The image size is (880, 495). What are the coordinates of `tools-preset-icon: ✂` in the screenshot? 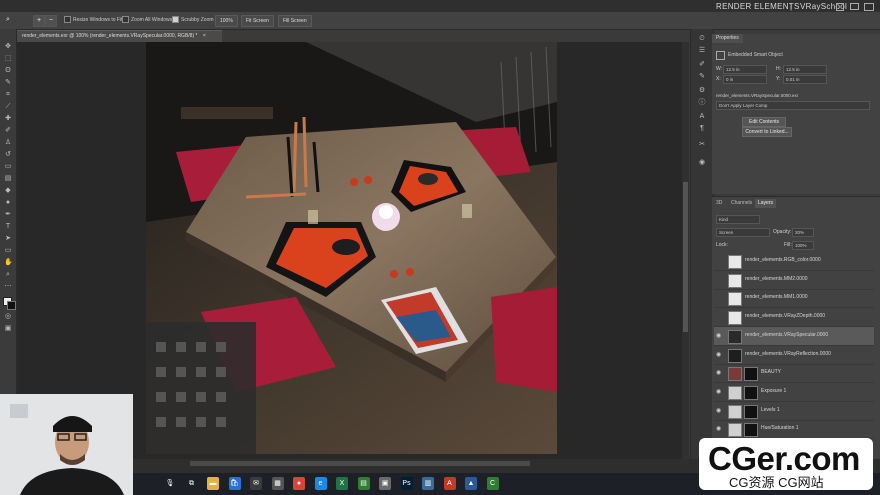 It's located at (702, 145).